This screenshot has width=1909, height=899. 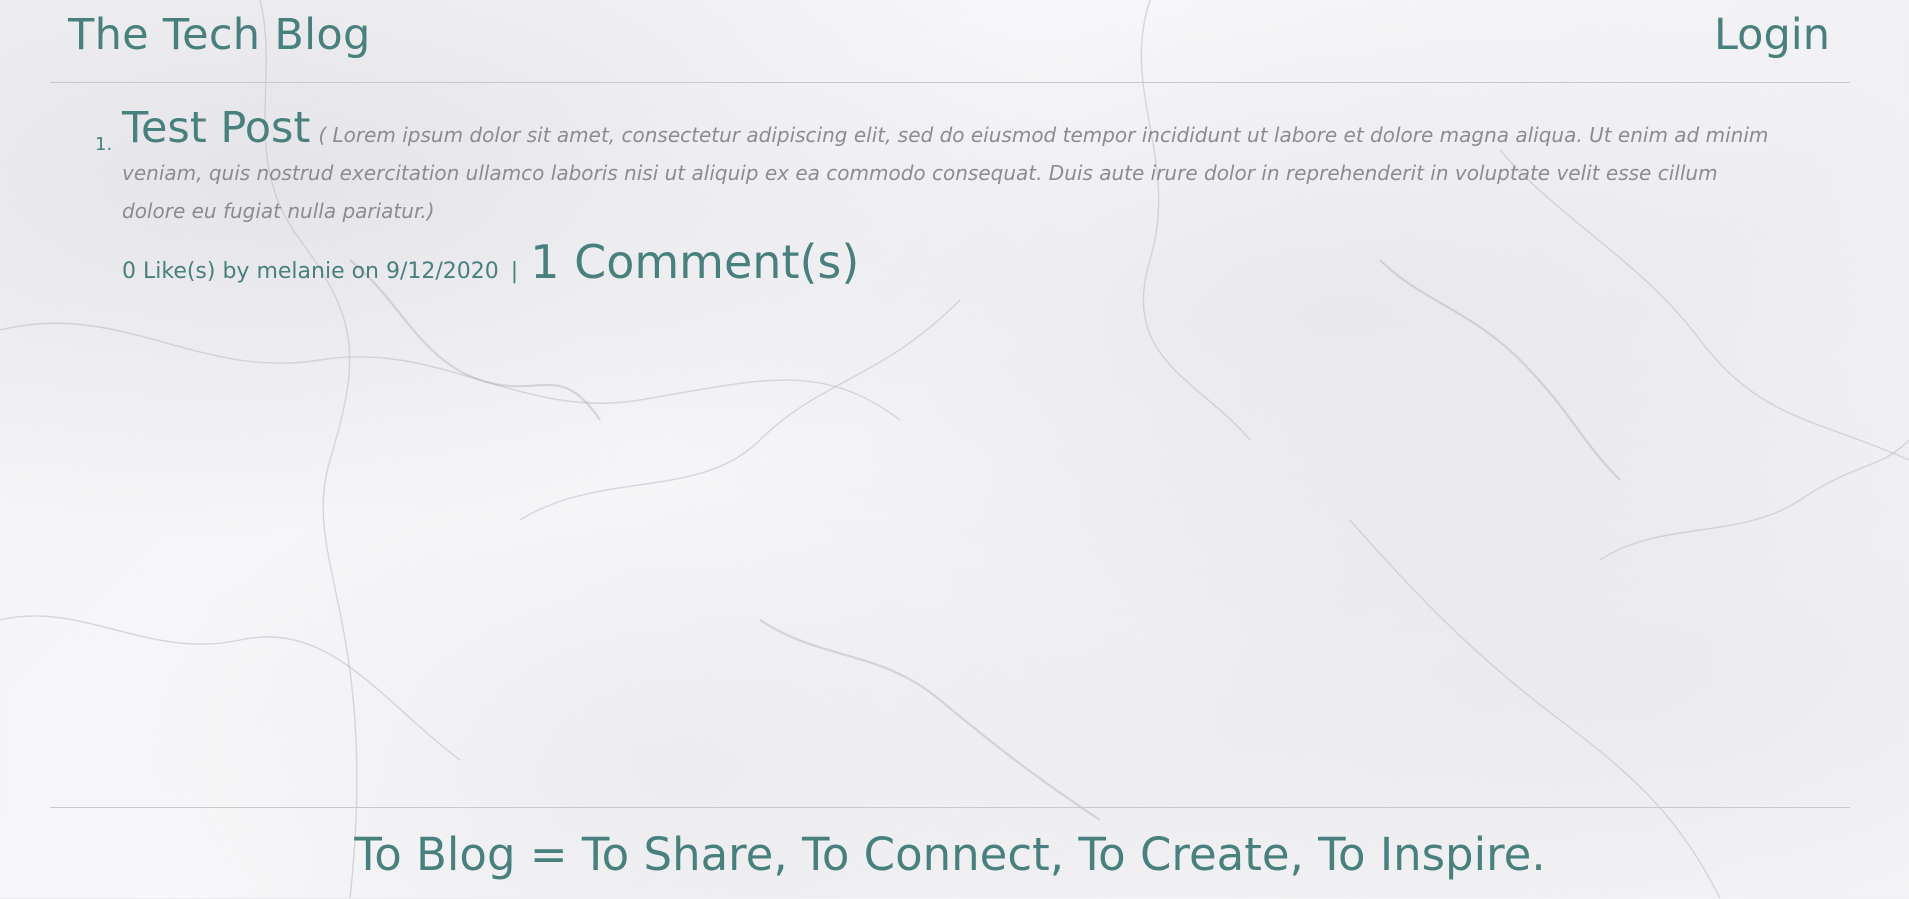 What do you see at coordinates (104, 144) in the screenshot?
I see `post-number: 1.` at bounding box center [104, 144].